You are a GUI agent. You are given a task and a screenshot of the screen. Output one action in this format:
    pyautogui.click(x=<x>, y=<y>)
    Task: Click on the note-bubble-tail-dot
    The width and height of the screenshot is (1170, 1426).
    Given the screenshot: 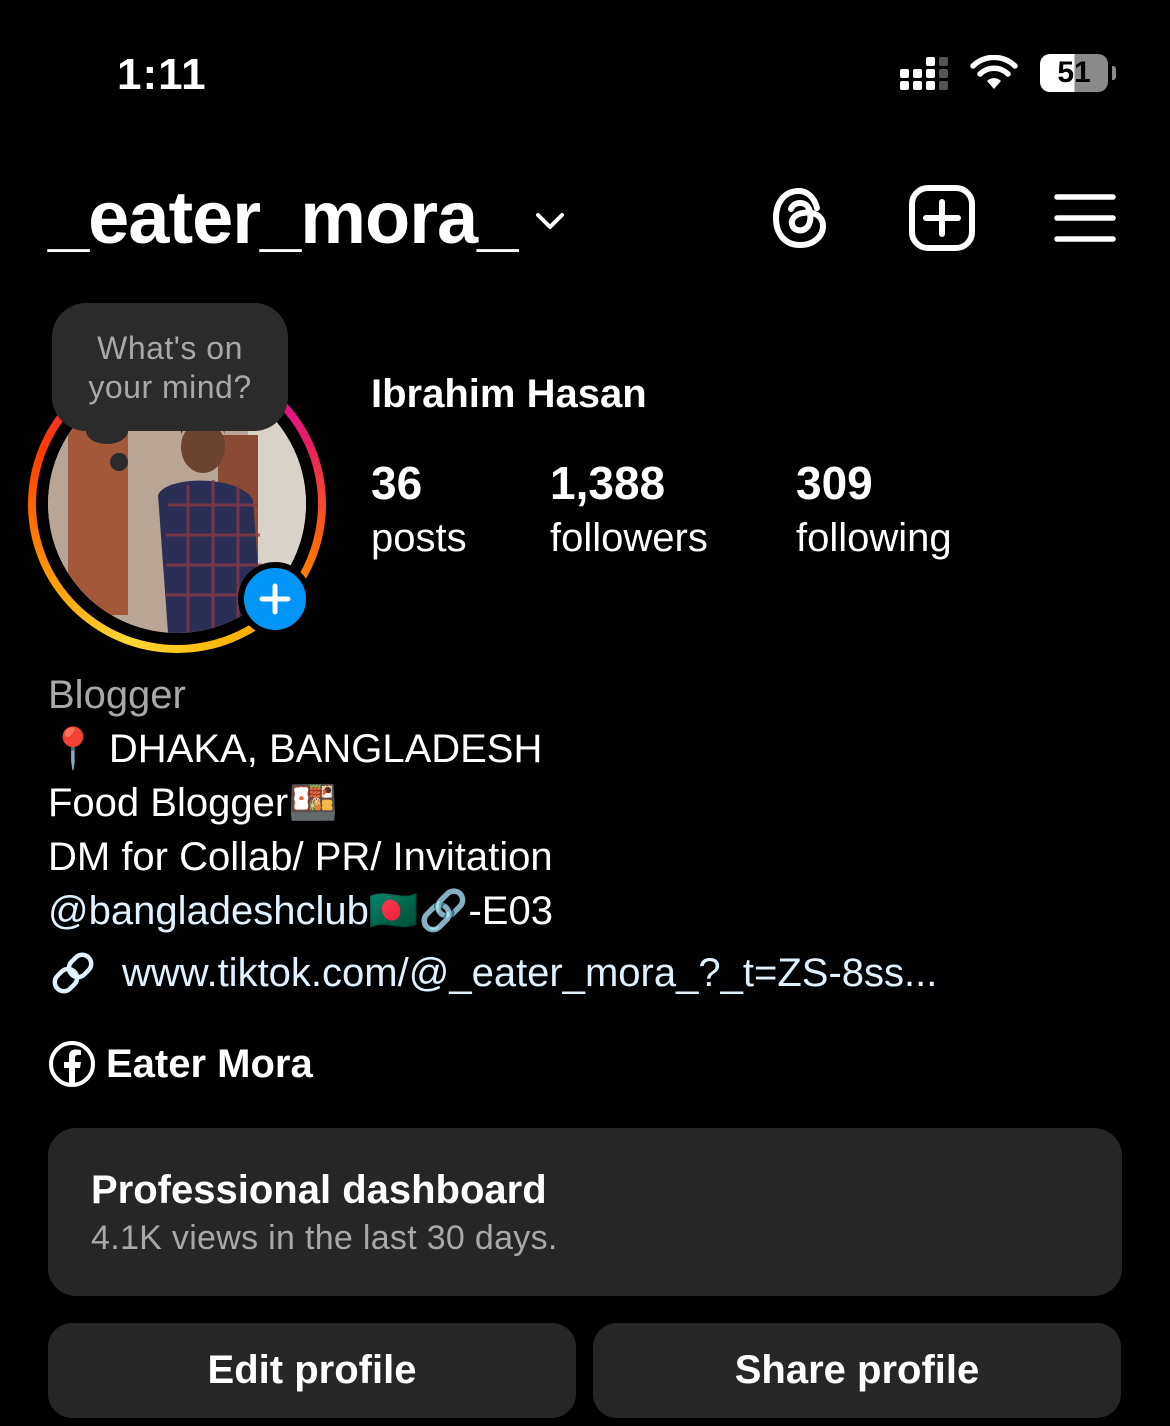 What is the action you would take?
    pyautogui.click(x=119, y=462)
    